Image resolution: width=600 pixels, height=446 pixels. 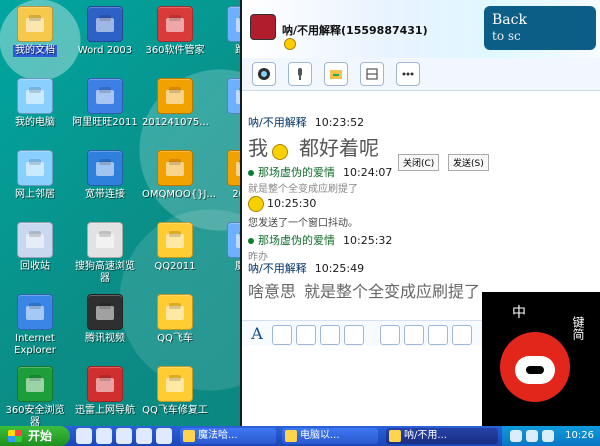 I want to click on desktop-icon-xunlei-nav: 迅雷上网导航, so click(x=105, y=391).